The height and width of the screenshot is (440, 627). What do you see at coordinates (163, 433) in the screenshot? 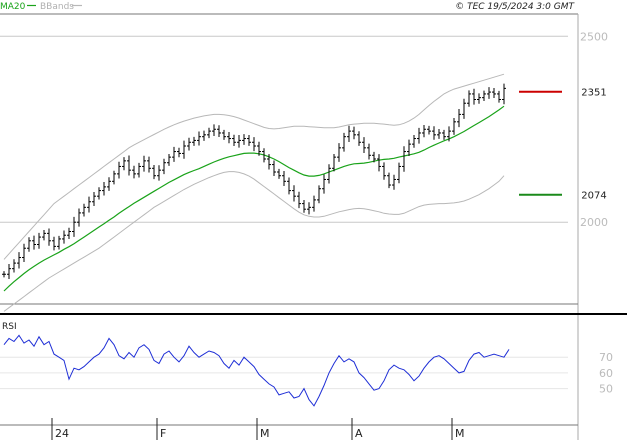
I see `month-label: F` at bounding box center [163, 433].